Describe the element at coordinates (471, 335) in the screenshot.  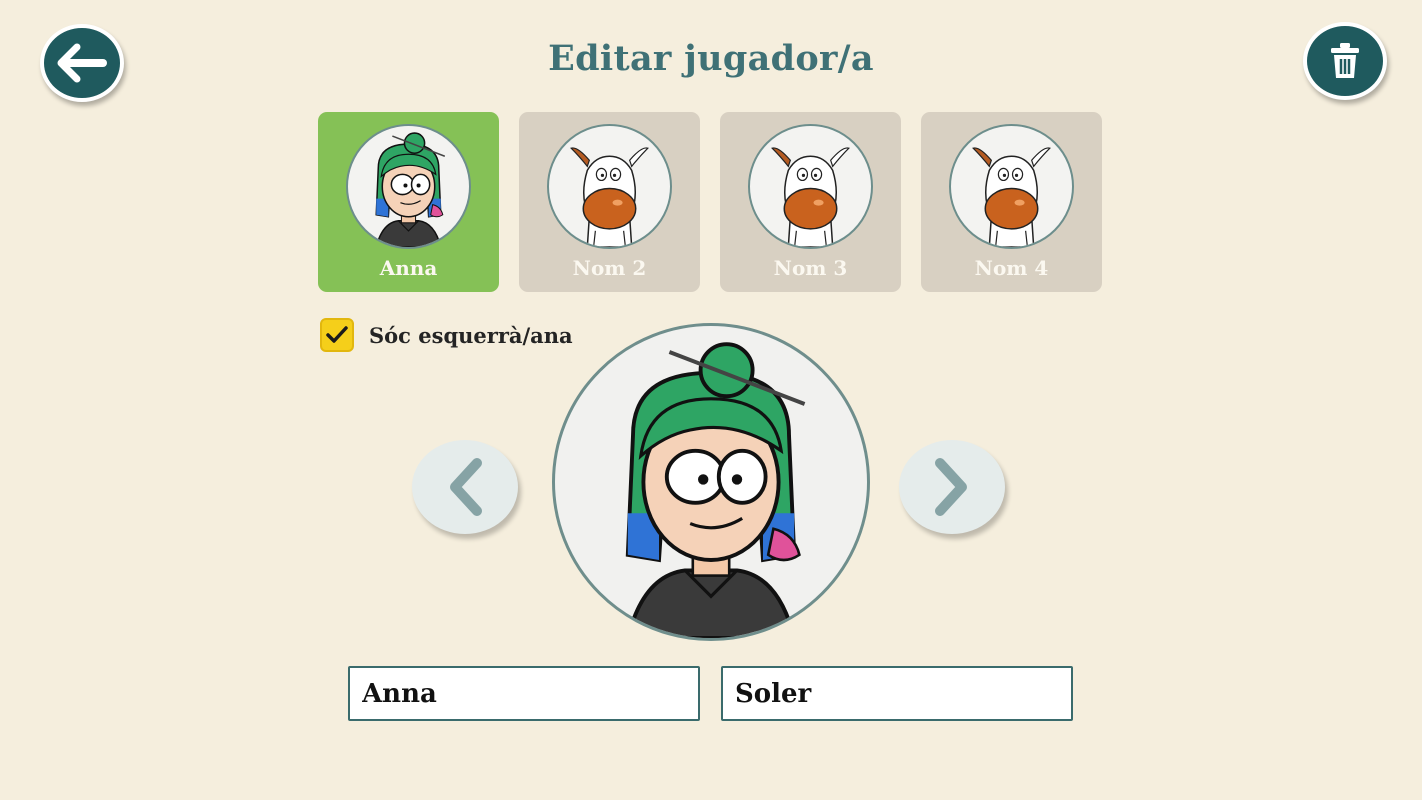
I see `left-handed-label: Sóc esquerrà/ana` at that location.